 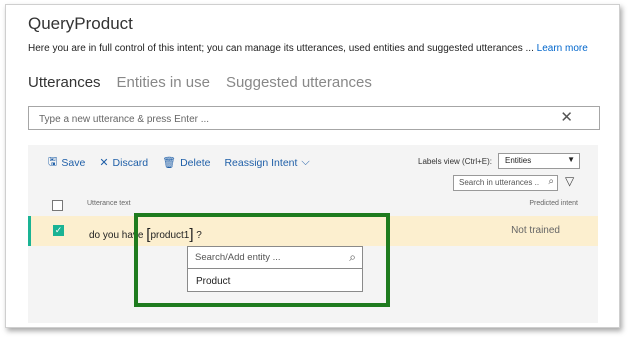 What do you see at coordinates (195, 162) in the screenshot?
I see `delete-label: Delete` at bounding box center [195, 162].